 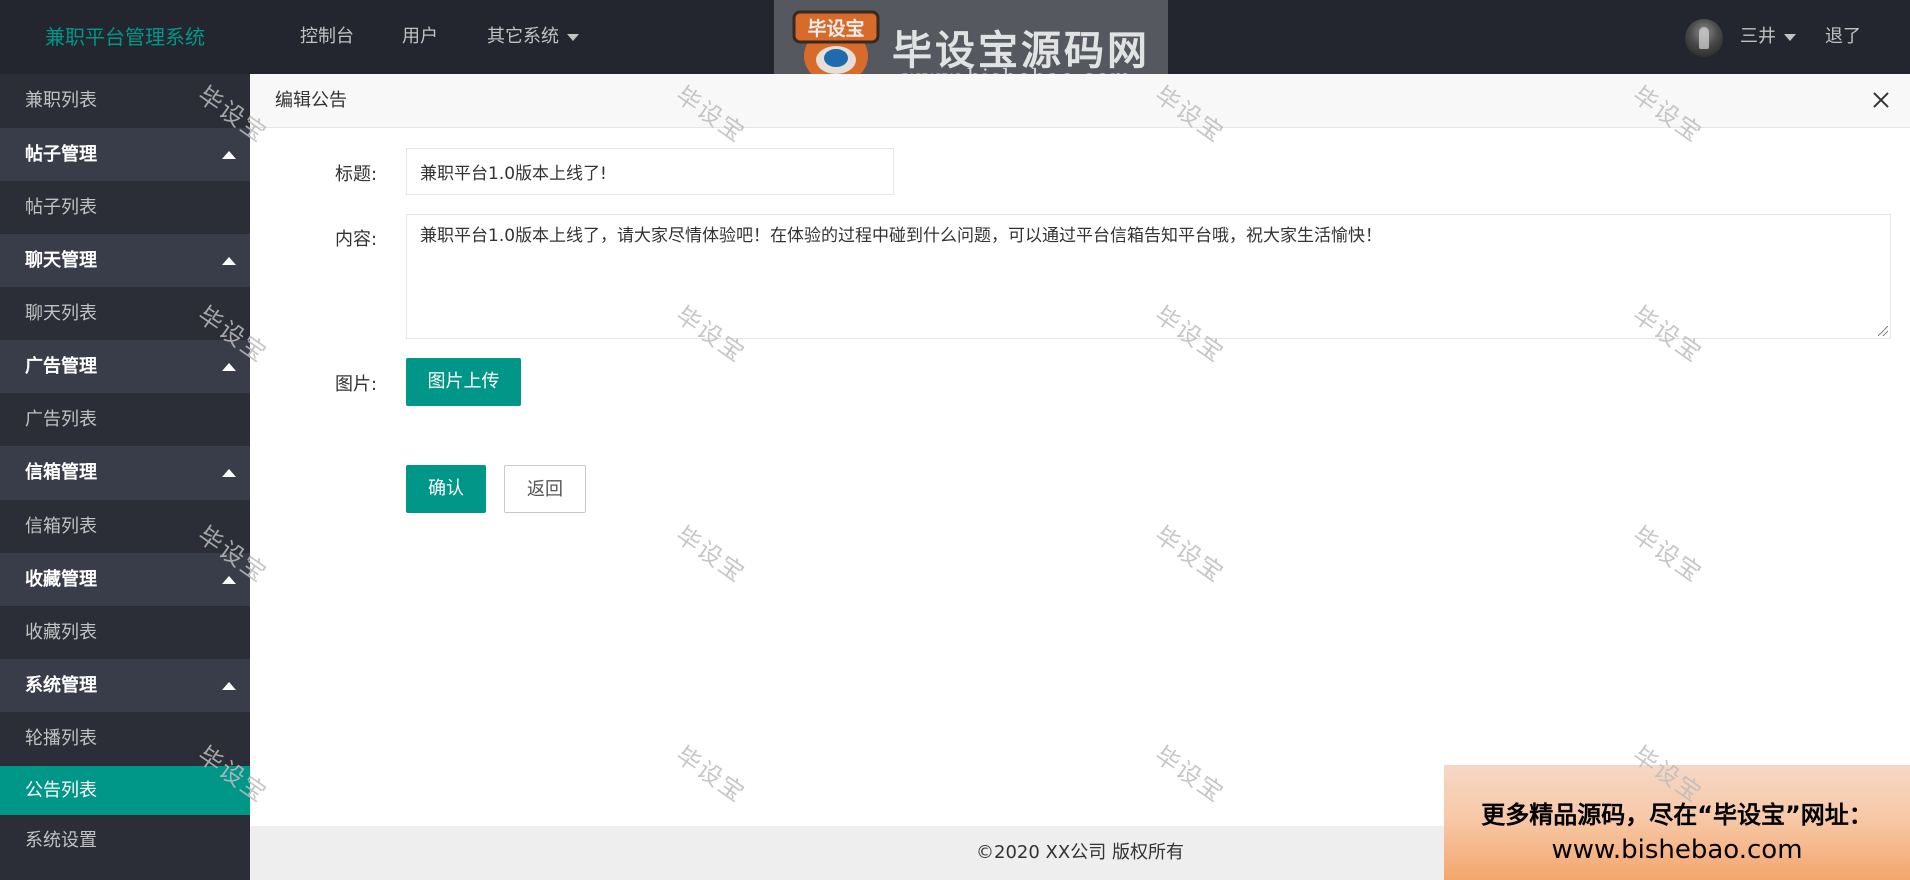 What do you see at coordinates (125, 366) in the screenshot?
I see `sidebar-group-ads: 广告管理` at bounding box center [125, 366].